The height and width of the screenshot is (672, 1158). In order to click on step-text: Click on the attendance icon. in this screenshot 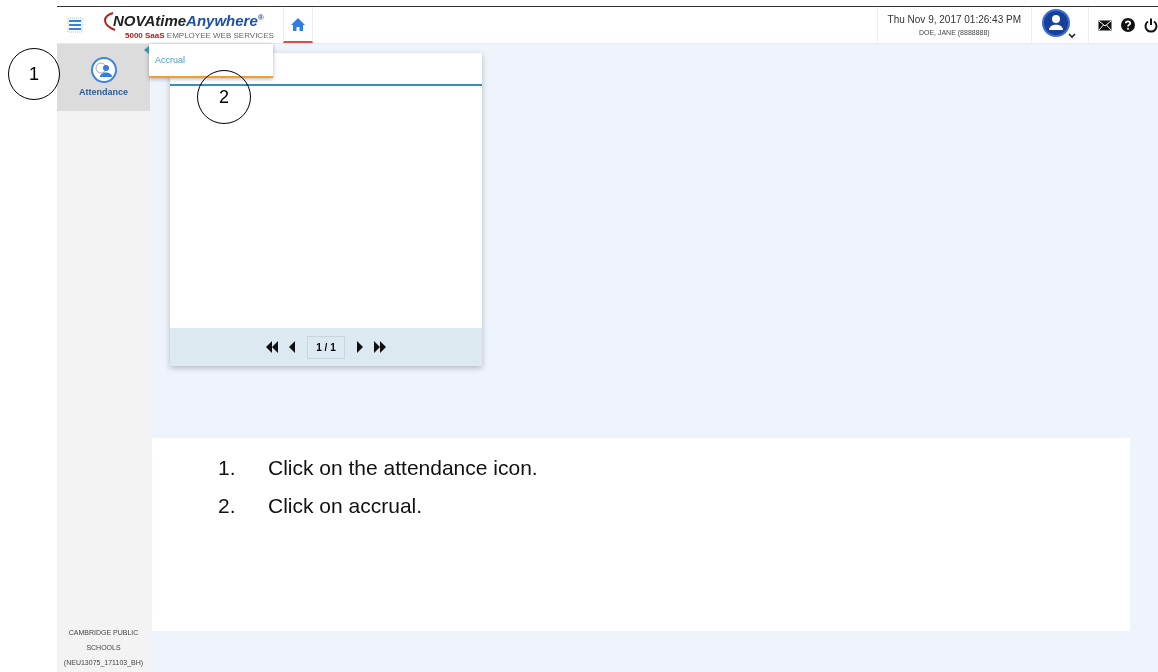, I will do `click(403, 468)`.